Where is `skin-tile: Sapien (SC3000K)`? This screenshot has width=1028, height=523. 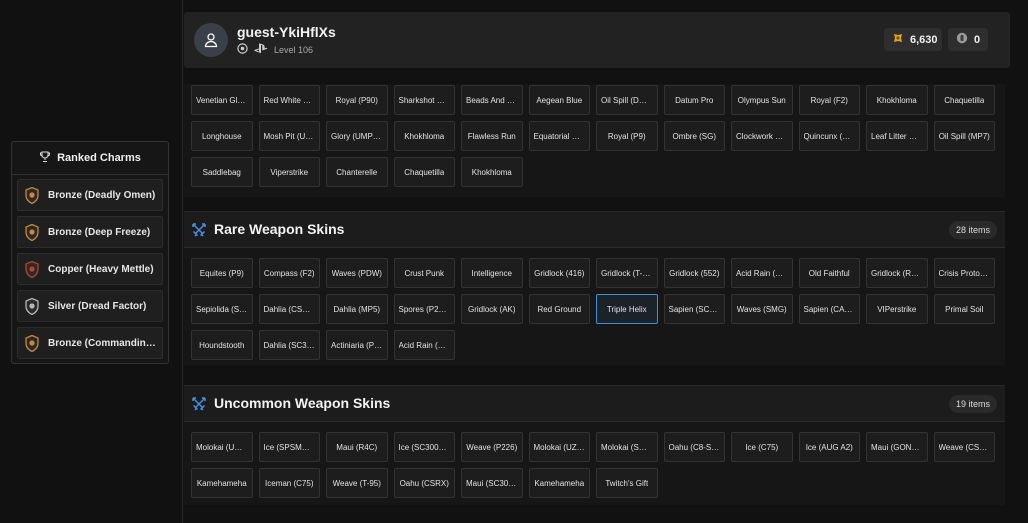 skin-tile: Sapien (SC3000K) is located at coordinates (694, 309).